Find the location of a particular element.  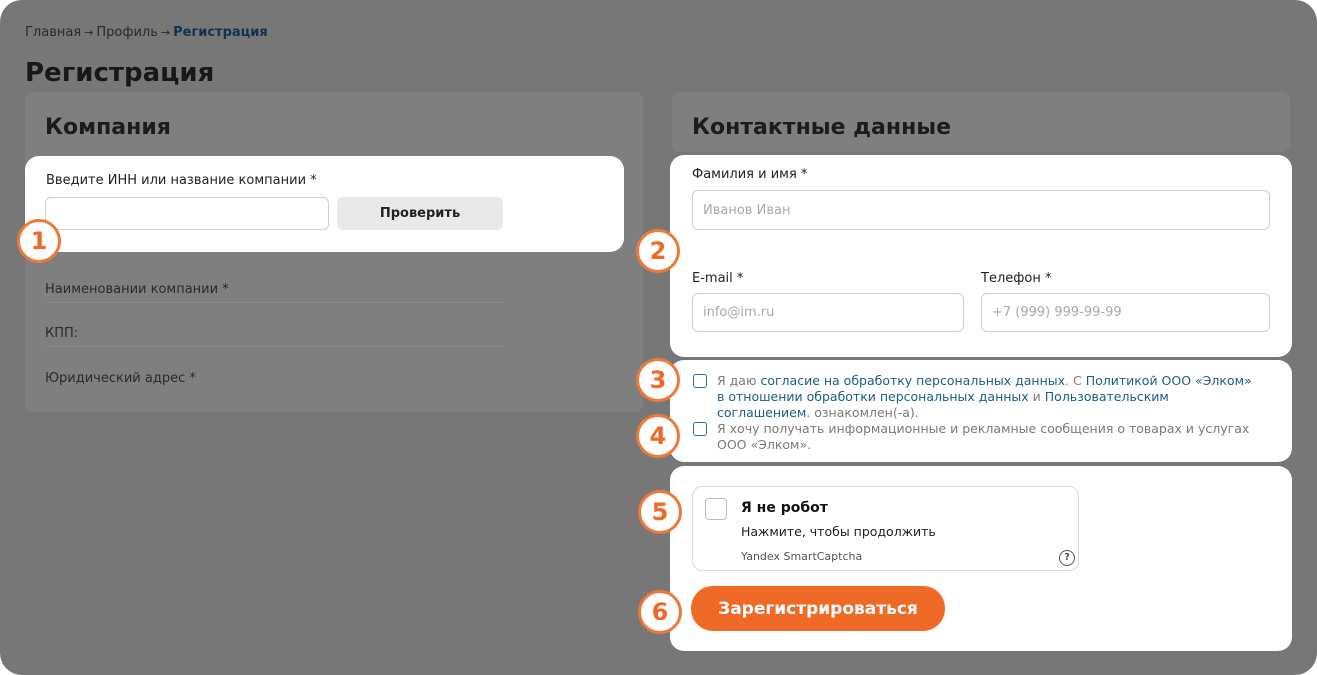

company-heading: Компания is located at coordinates (108, 127).